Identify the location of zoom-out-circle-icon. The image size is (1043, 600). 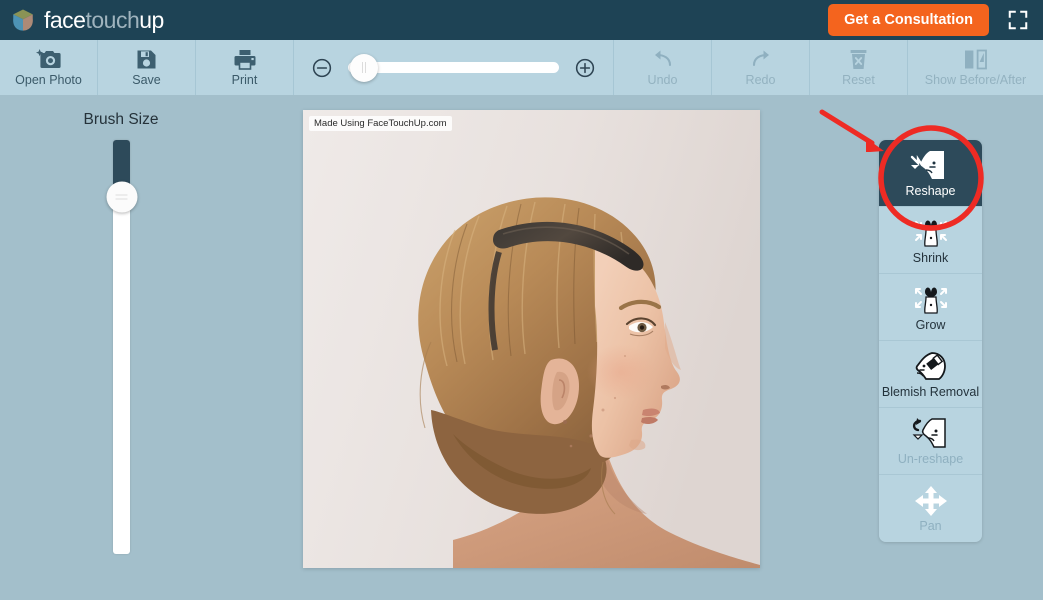
(322, 68).